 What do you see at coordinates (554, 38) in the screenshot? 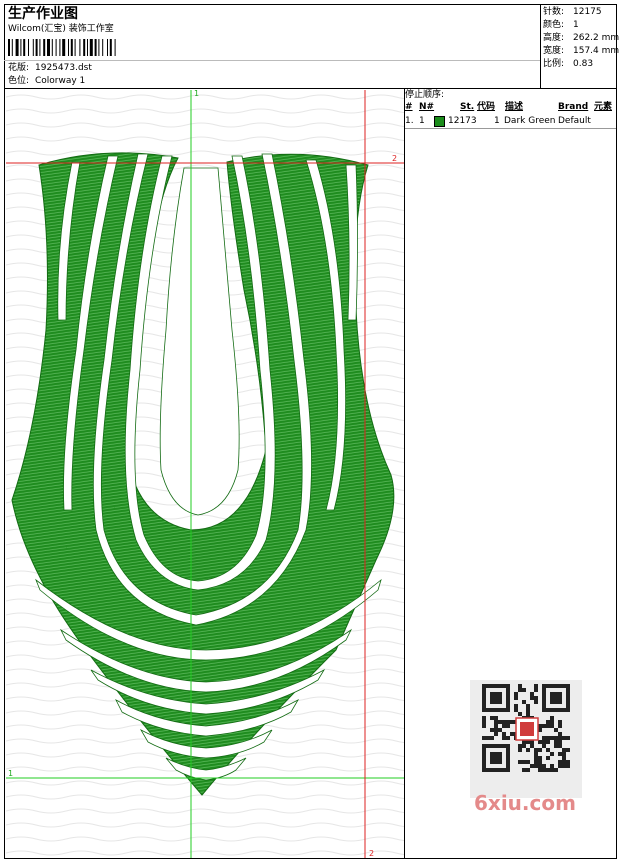
I see `stat-label: 高度:` at bounding box center [554, 38].